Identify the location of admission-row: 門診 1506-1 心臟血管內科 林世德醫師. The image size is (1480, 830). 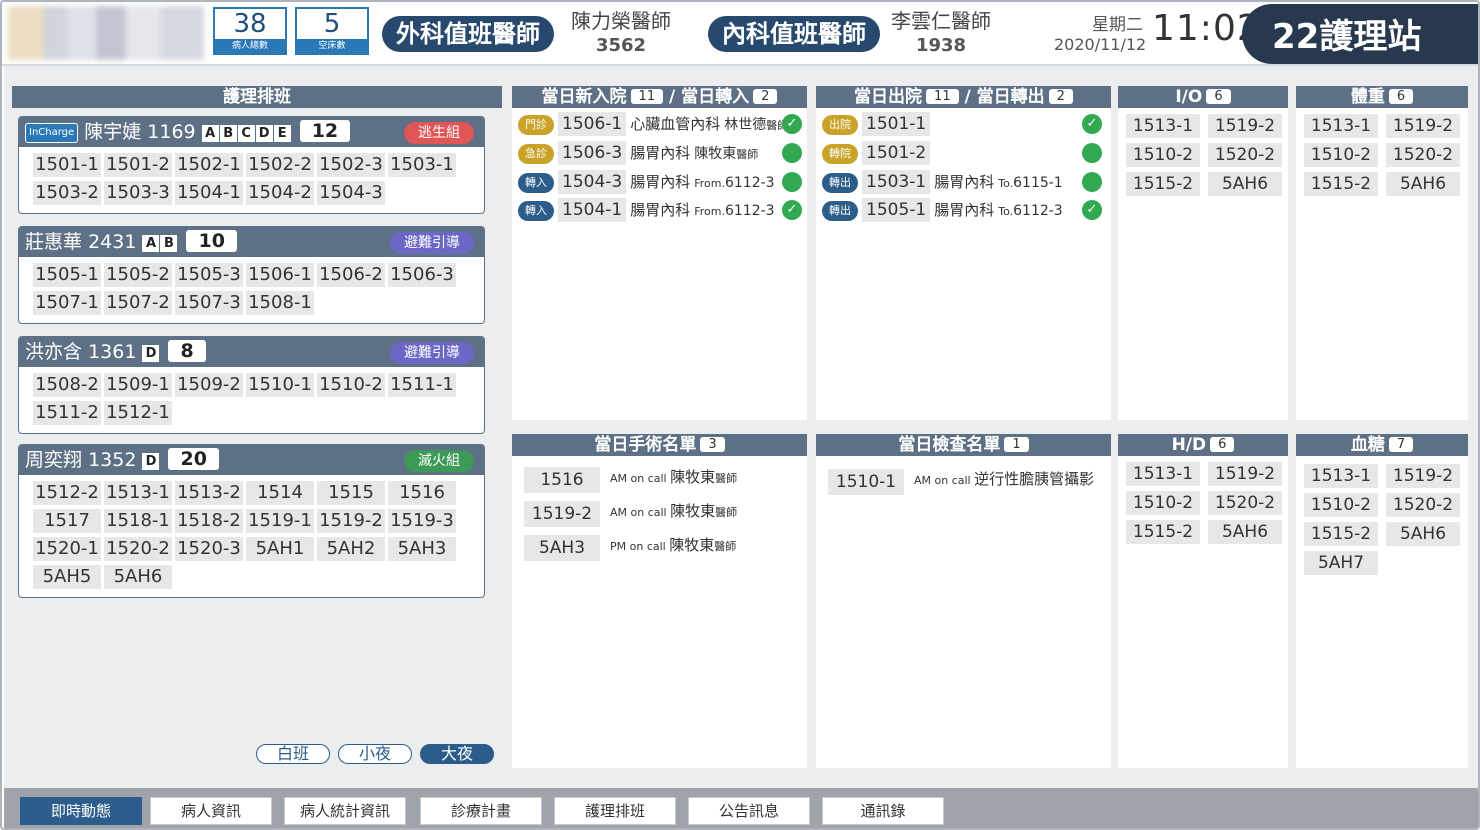
(653, 124).